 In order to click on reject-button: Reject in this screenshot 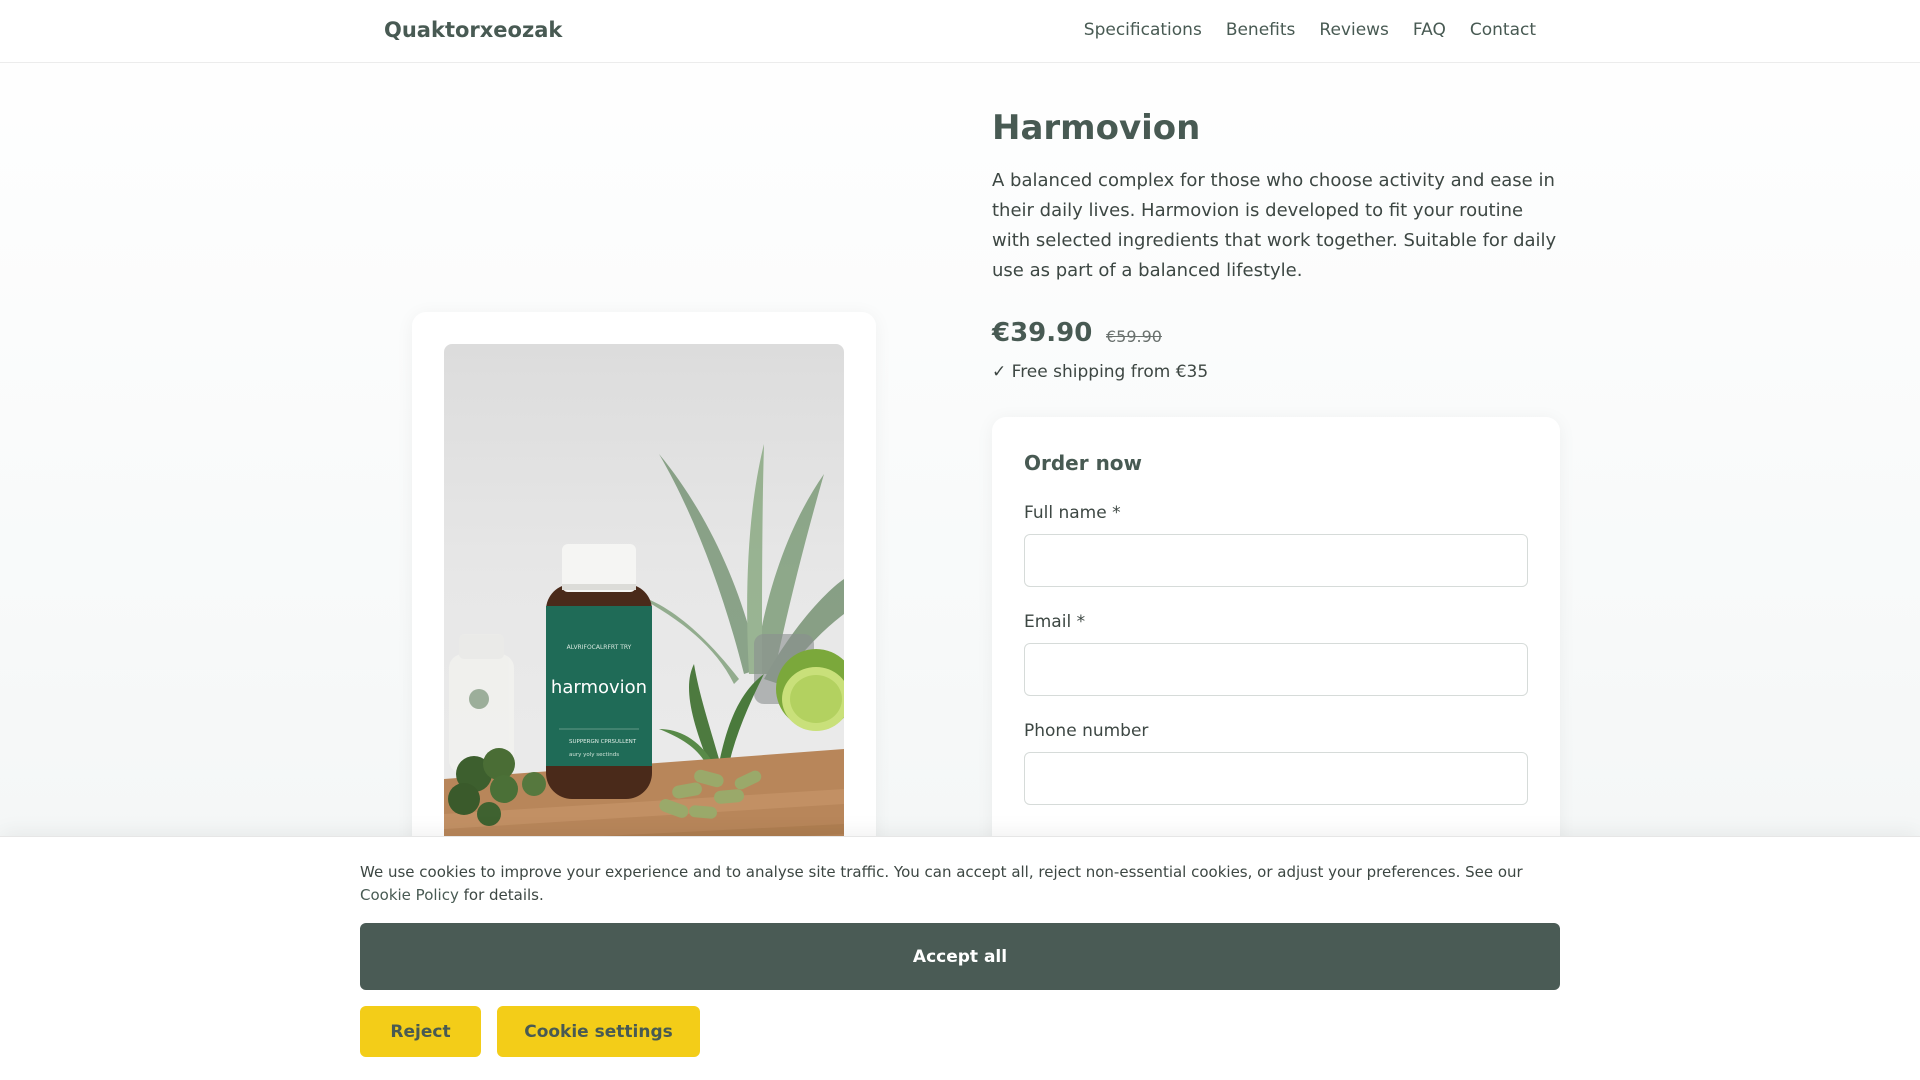, I will do `click(420, 1031)`.